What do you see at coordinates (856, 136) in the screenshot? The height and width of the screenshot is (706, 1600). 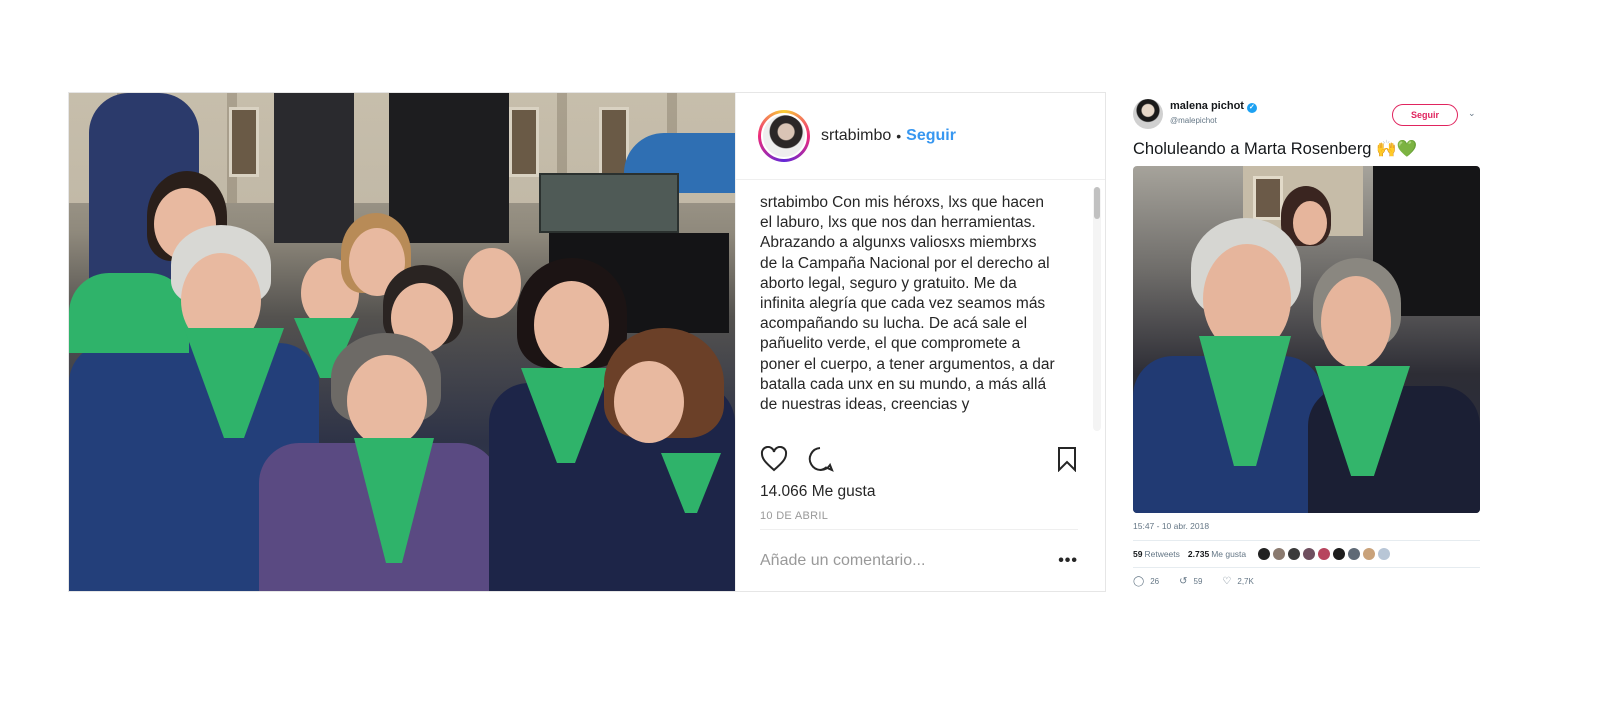 I see `username-link: srtabimbo` at bounding box center [856, 136].